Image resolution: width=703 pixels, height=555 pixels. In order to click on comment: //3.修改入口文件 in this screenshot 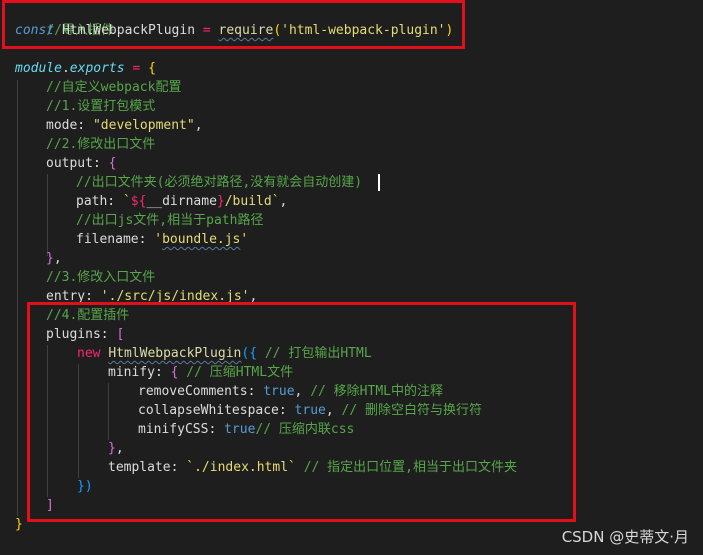, I will do `click(101, 277)`.